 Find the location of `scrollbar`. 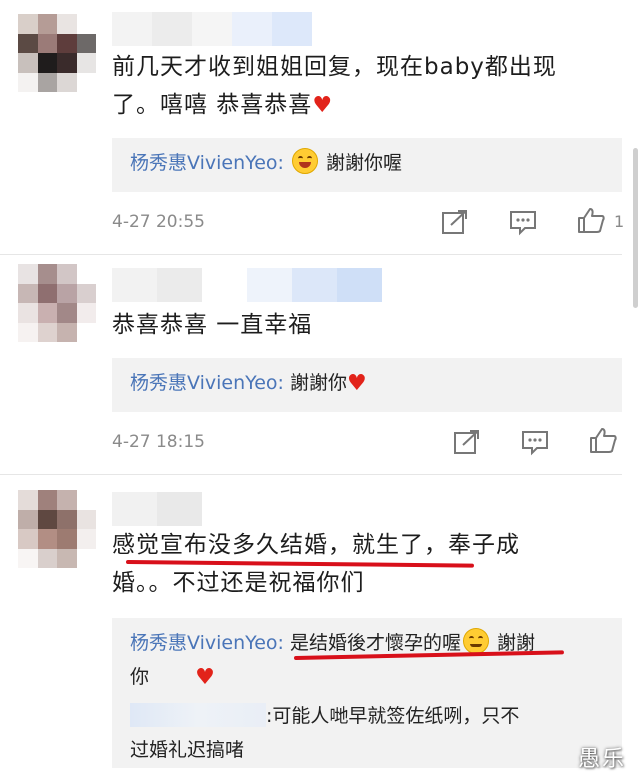

scrollbar is located at coordinates (635, 228).